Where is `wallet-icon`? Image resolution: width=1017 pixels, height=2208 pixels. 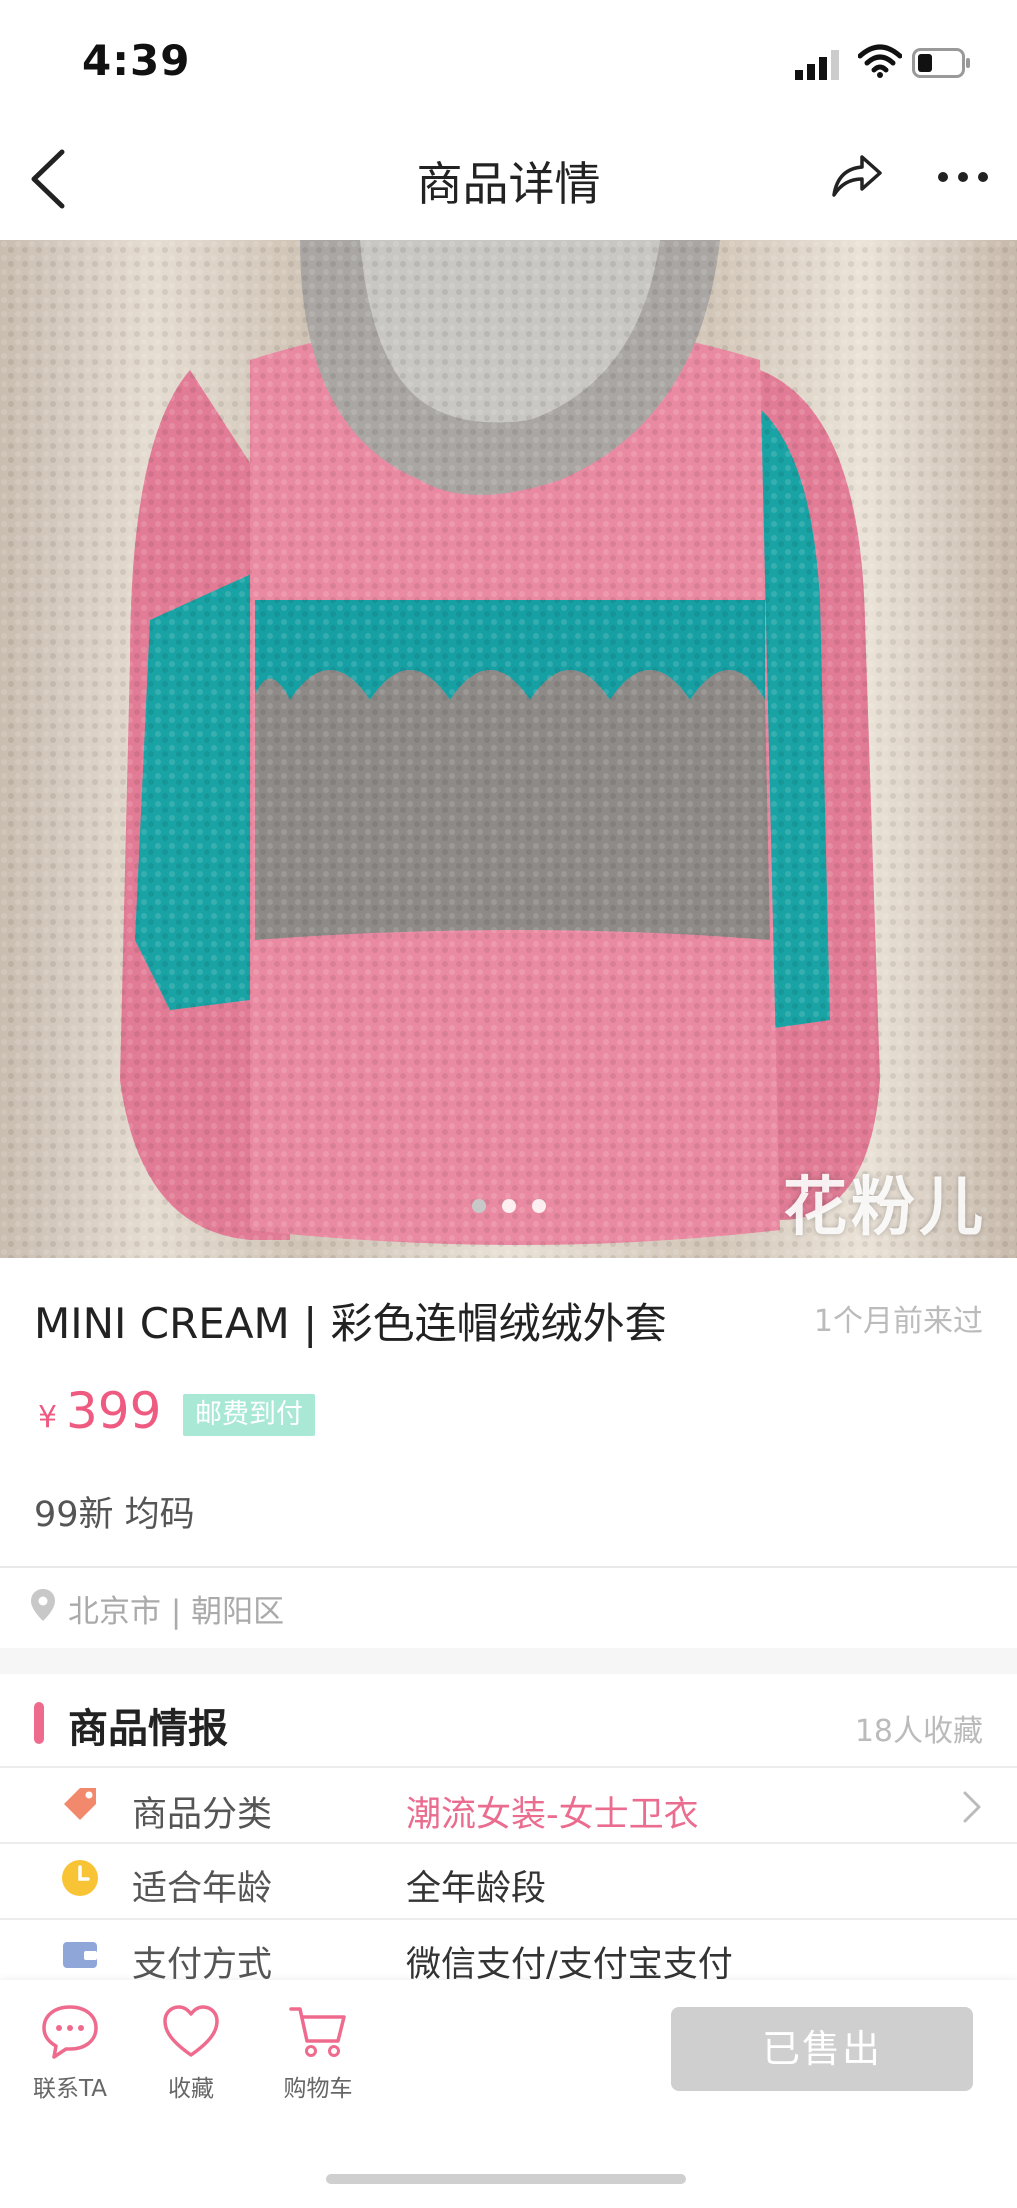 wallet-icon is located at coordinates (80, 1955).